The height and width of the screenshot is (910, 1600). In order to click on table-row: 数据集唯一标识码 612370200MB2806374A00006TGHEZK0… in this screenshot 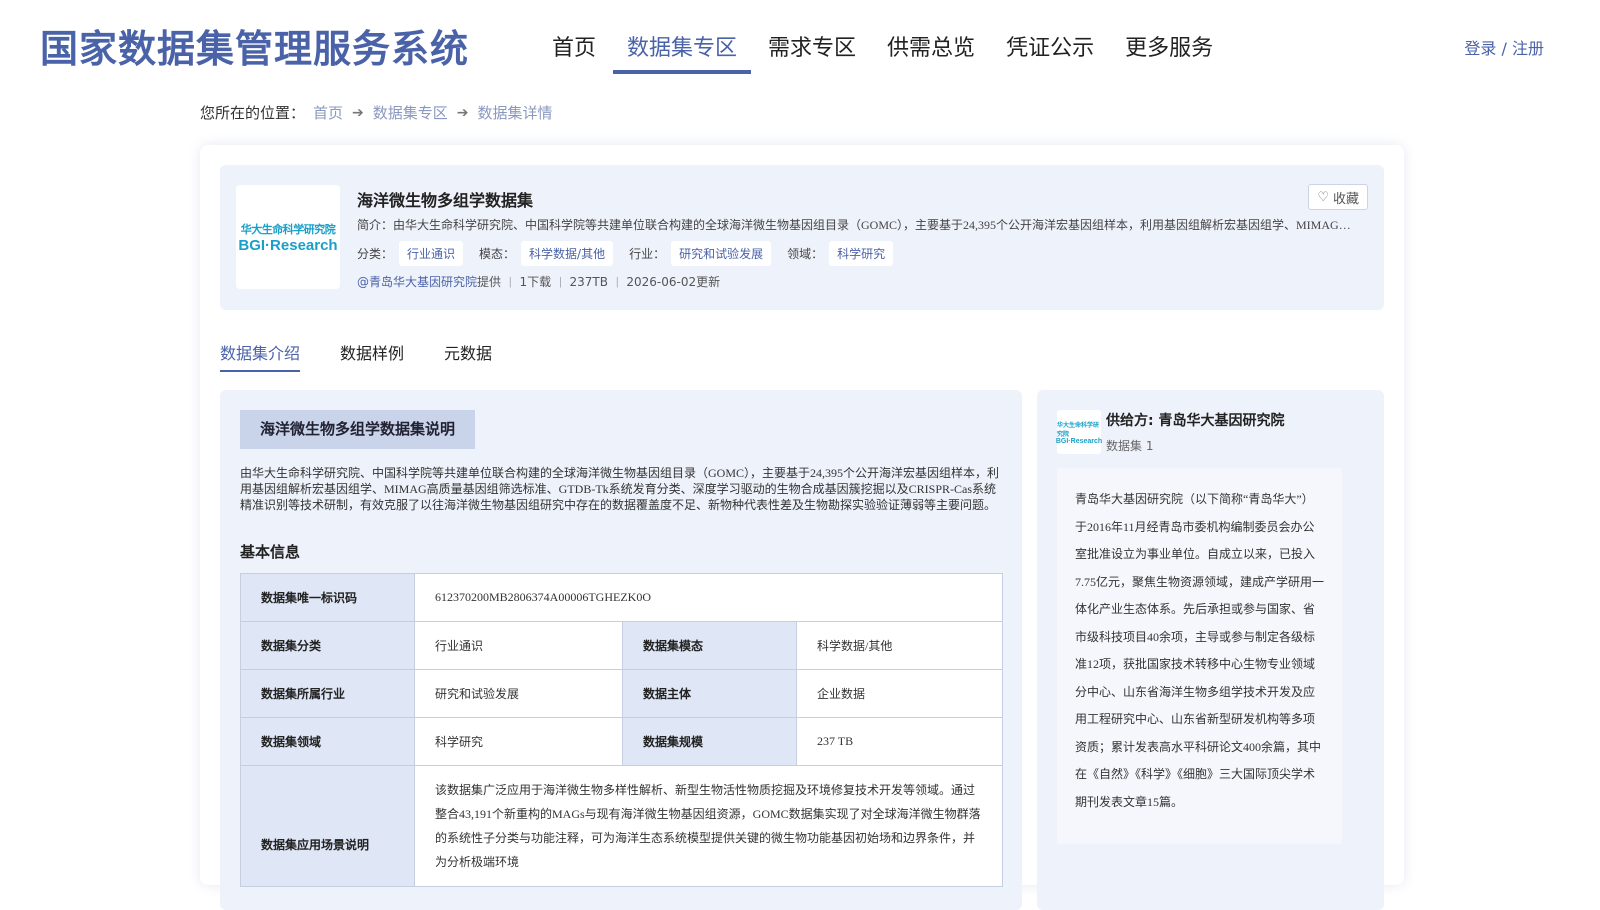, I will do `click(621, 597)`.